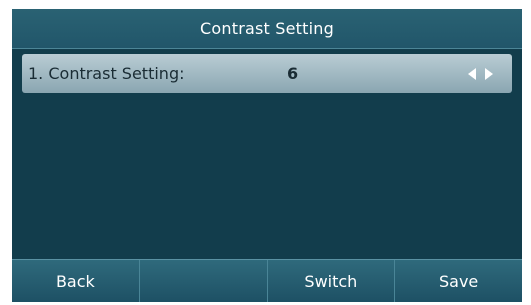  Describe the element at coordinates (204, 281) in the screenshot. I see `empty-softkey` at that location.